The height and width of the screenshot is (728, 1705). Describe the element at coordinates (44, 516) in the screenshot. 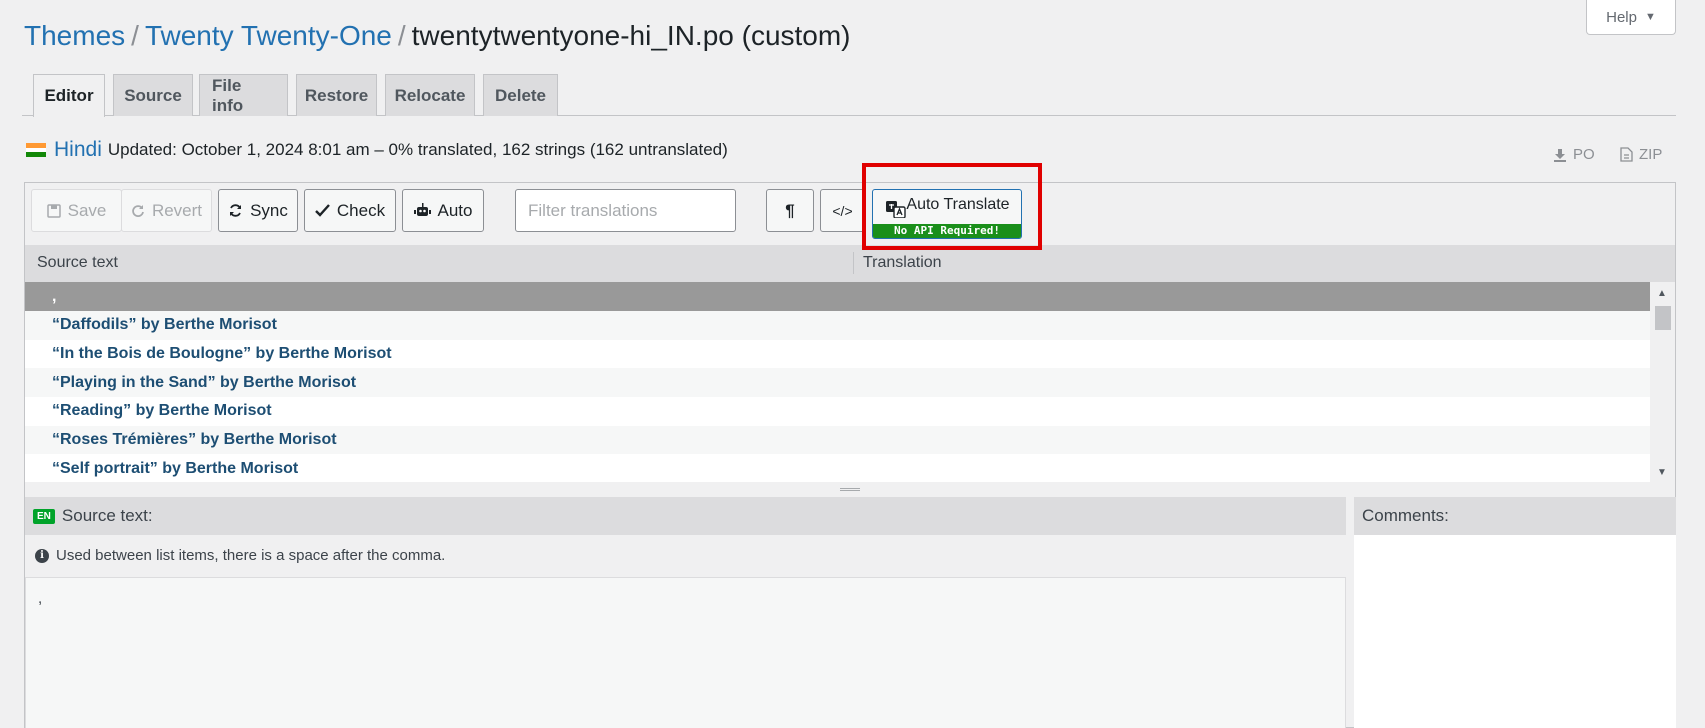

I see `english-language-badge: EN` at that location.